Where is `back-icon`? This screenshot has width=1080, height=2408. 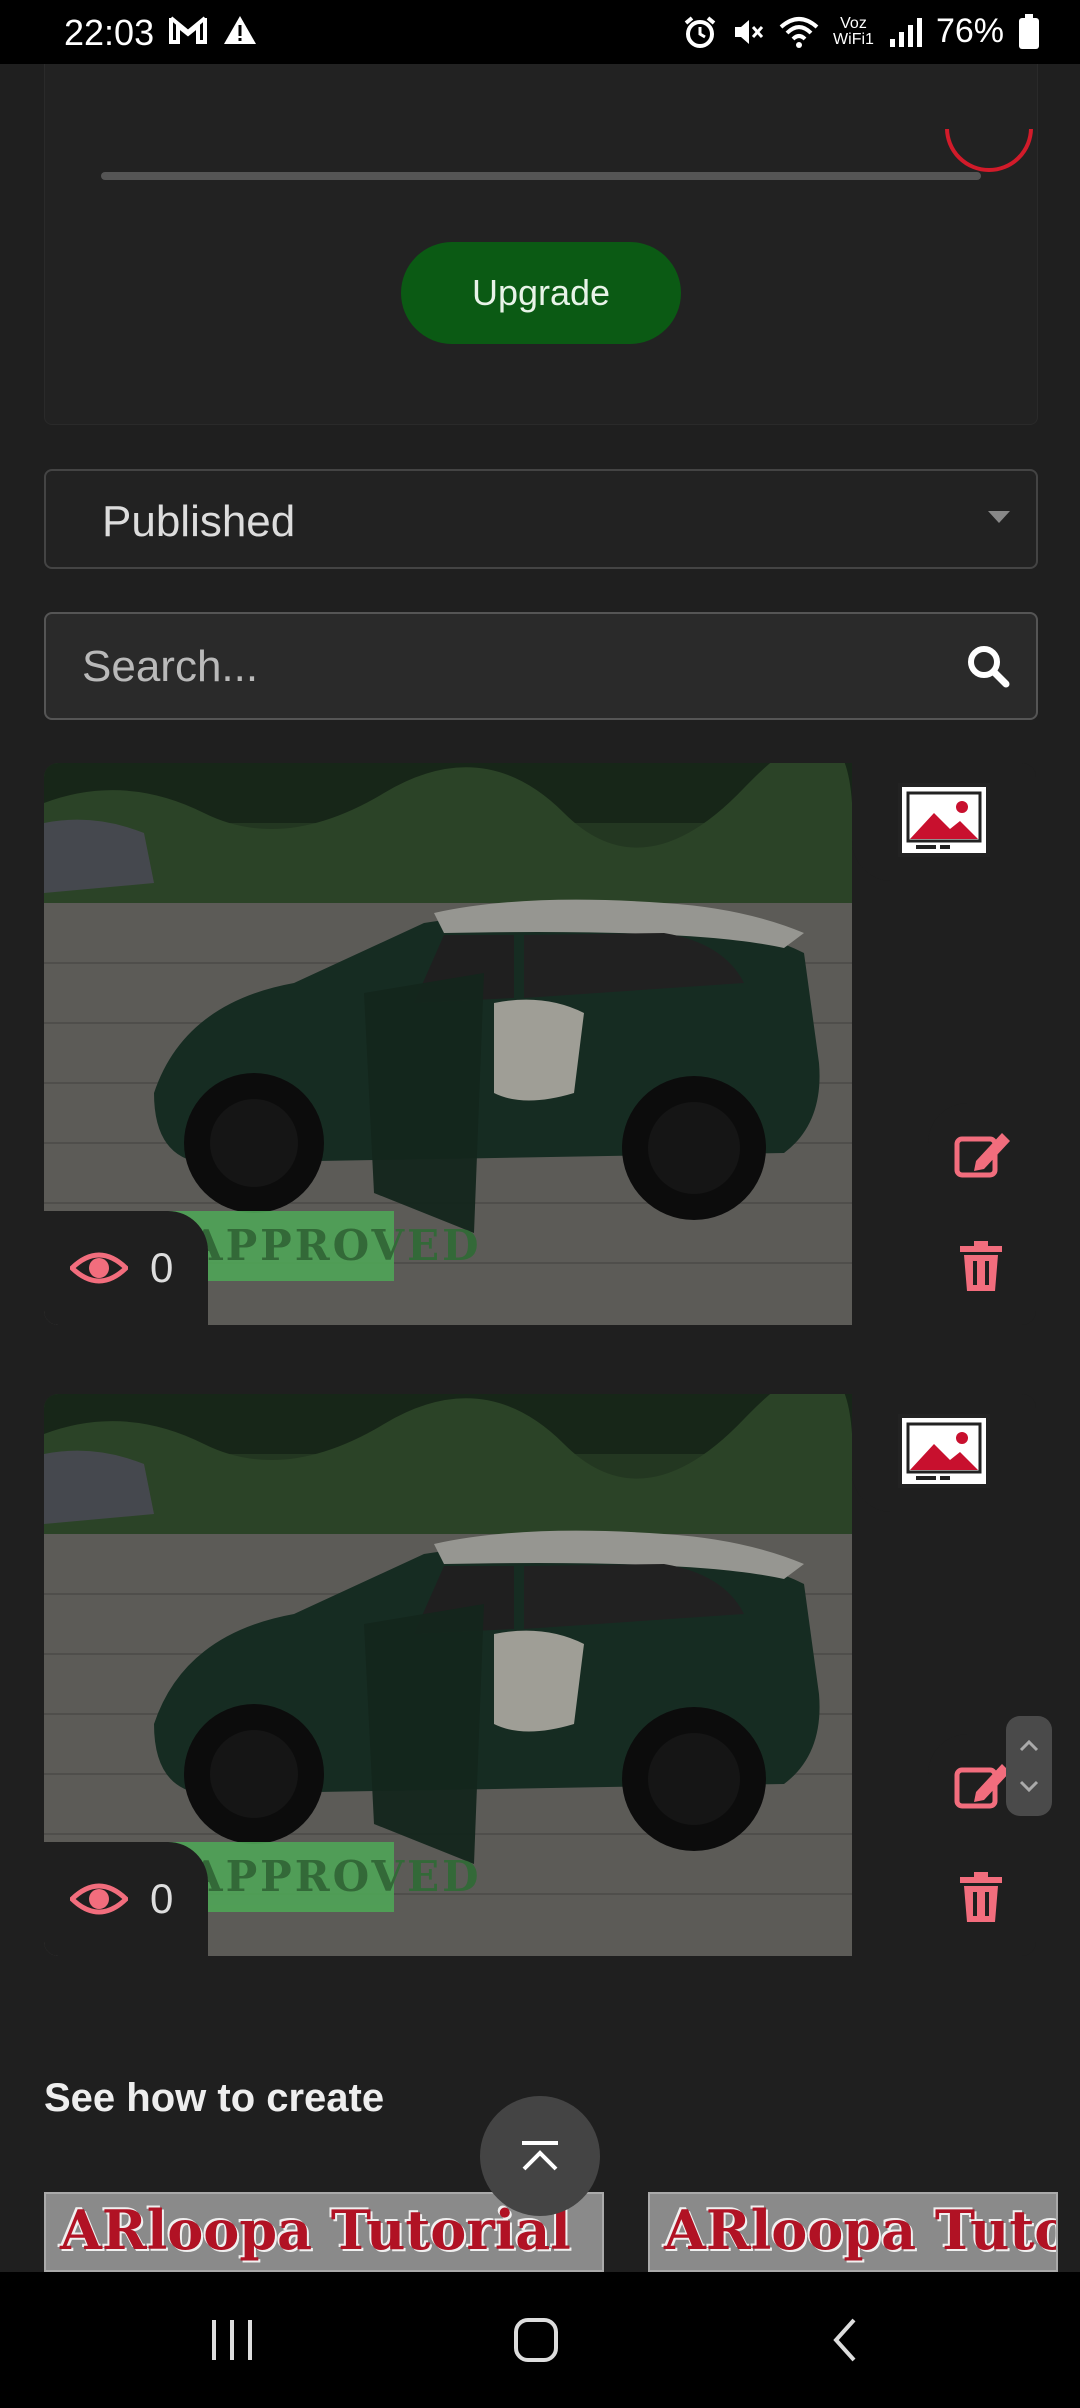 back-icon is located at coordinates (846, 2340).